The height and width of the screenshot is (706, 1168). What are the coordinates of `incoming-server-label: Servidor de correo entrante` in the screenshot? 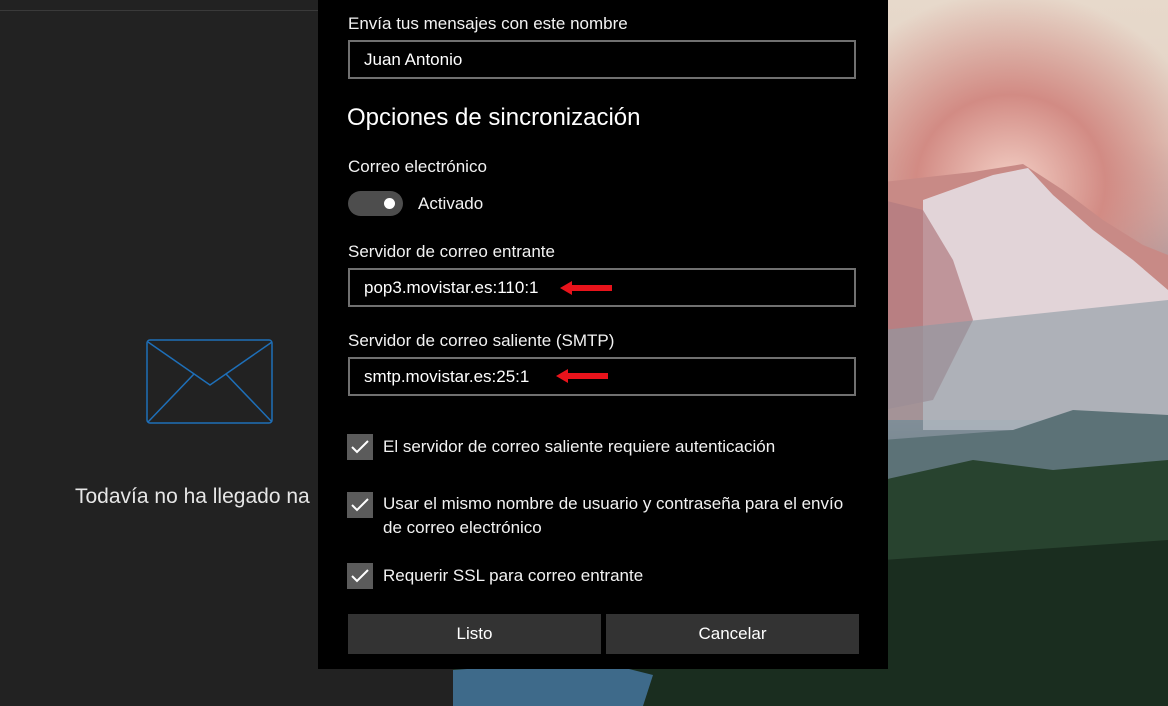 It's located at (451, 251).